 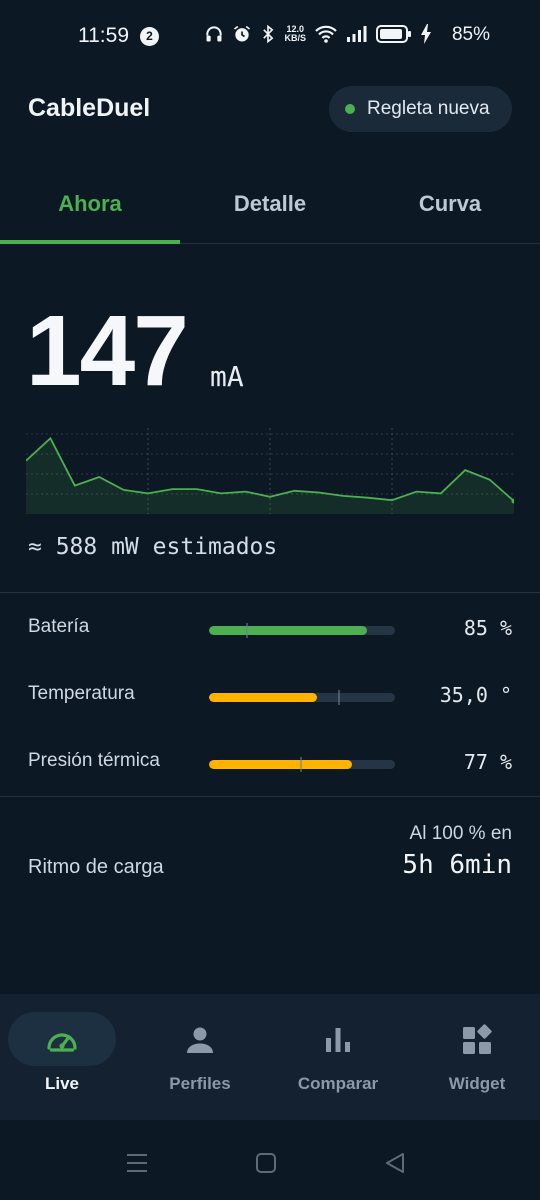 I want to click on status-icons: 12.0 KB/S, so click(x=318, y=34).